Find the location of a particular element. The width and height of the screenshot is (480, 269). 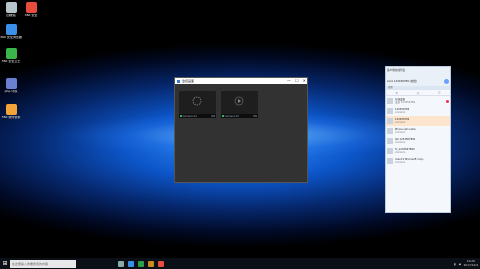

maximize-icon: ☐ is located at coordinates (297, 81).